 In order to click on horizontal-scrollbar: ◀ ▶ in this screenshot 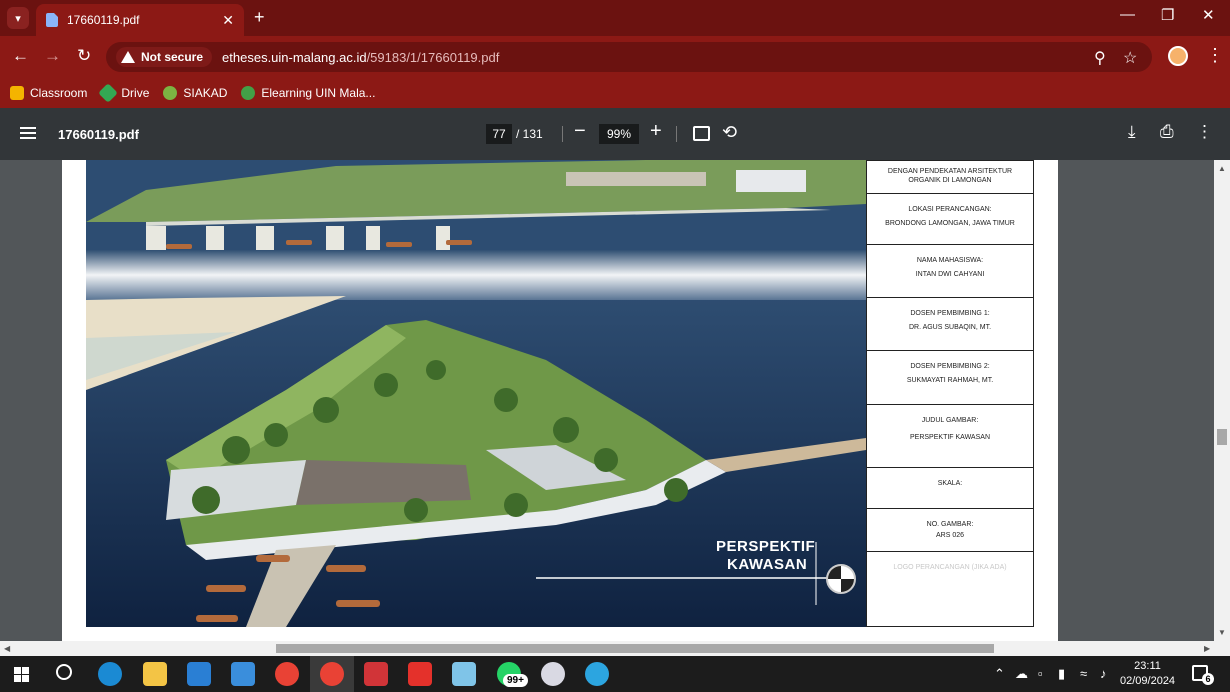, I will do `click(615, 648)`.